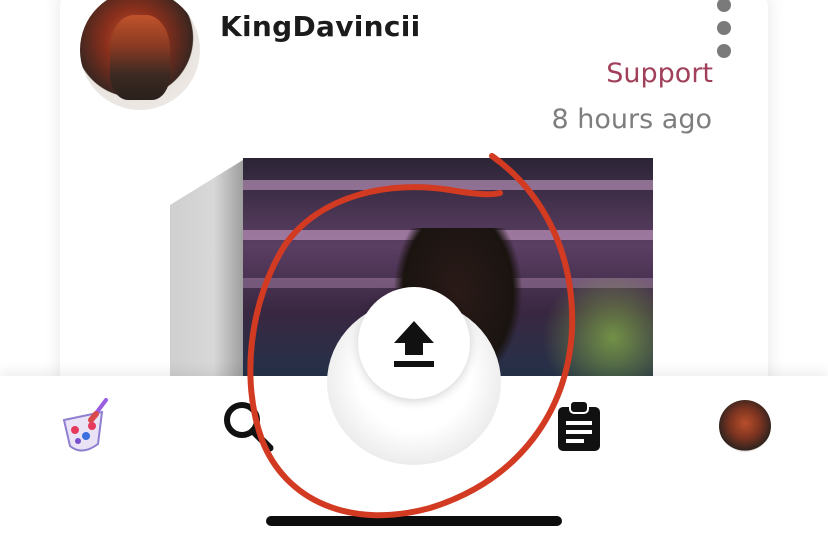 Image resolution: width=828 pixels, height=542 pixels. I want to click on support-button: Support, so click(659, 73).